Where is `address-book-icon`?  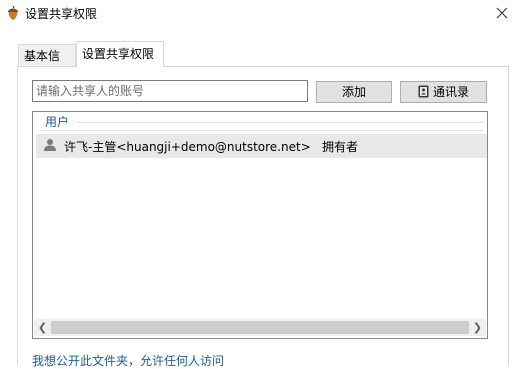
address-book-icon is located at coordinates (423, 91).